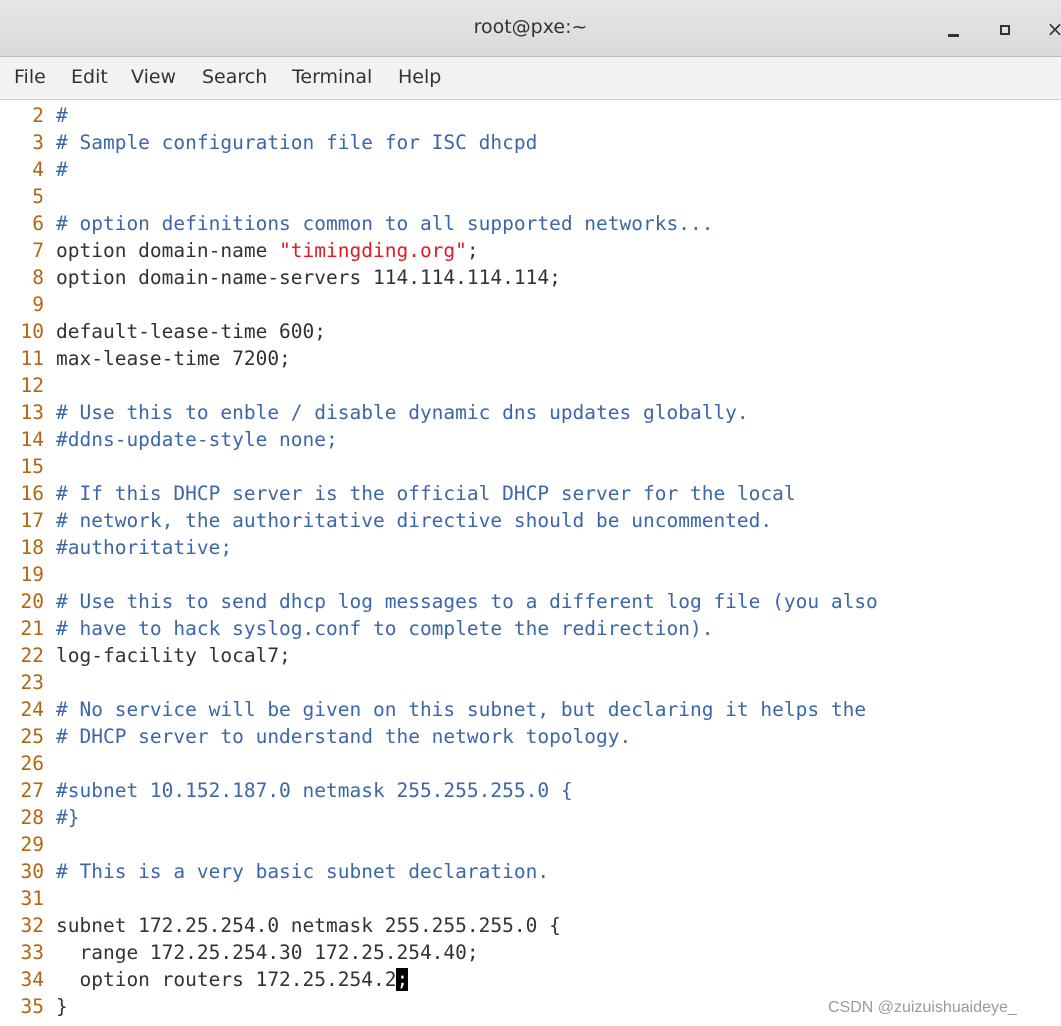 The height and width of the screenshot is (1026, 1061). I want to click on menu-search: Search, so click(234, 77).